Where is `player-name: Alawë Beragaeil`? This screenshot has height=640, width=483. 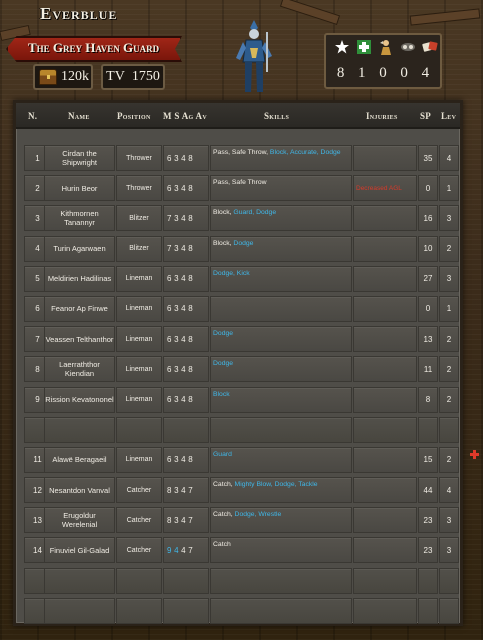
player-name: Alawë Beragaeil is located at coordinates (79, 459).